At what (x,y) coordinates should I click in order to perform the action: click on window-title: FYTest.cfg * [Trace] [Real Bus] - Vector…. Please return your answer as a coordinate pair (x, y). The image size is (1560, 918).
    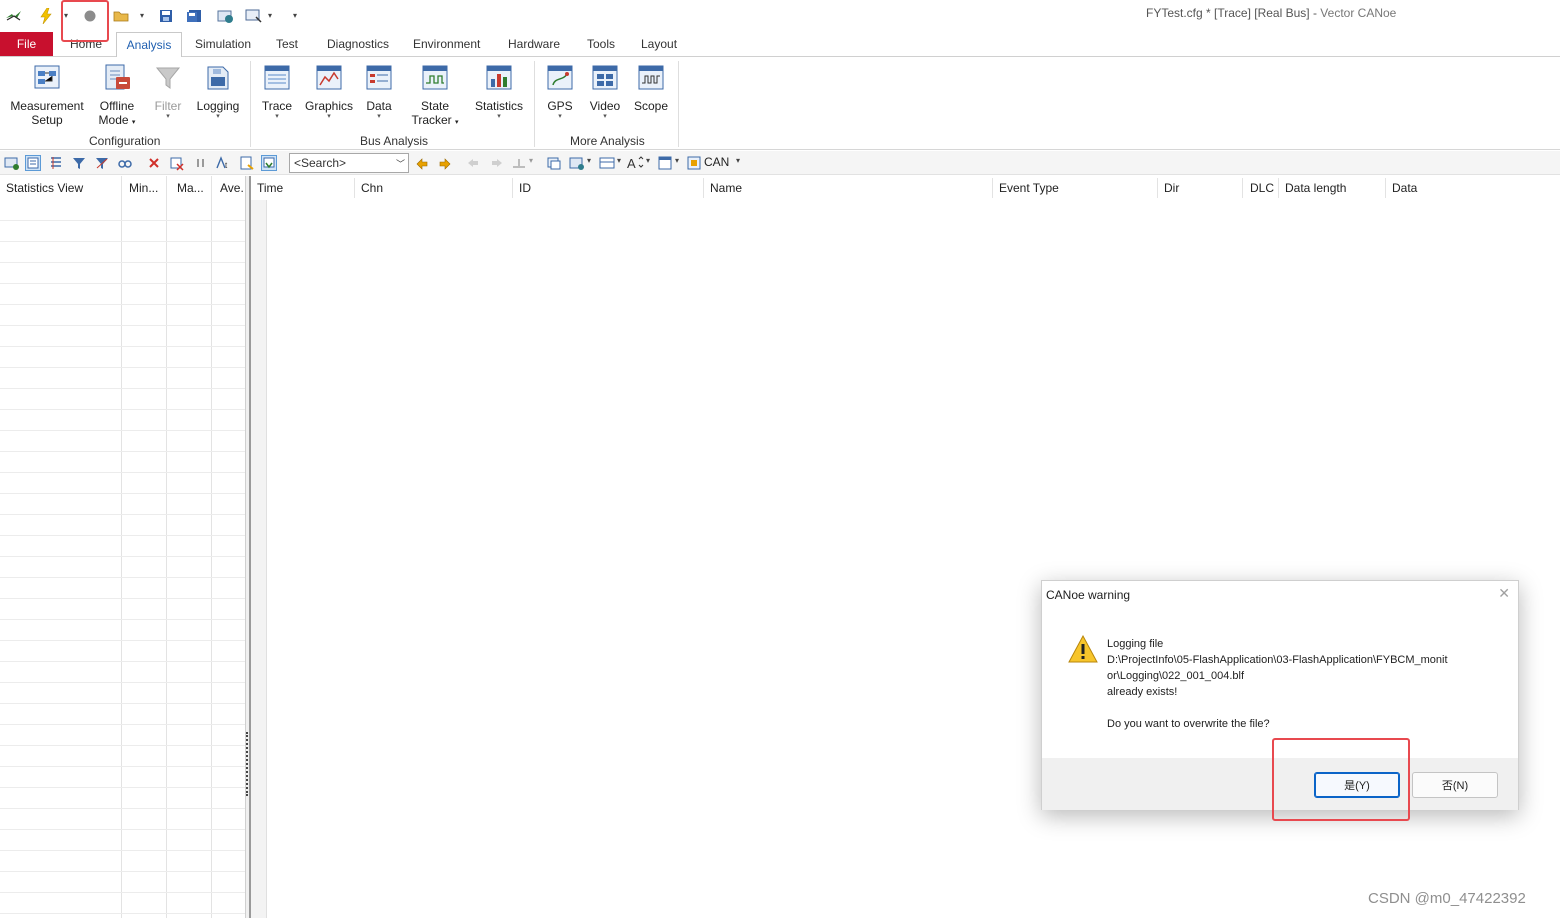
    Looking at the image, I should click on (1271, 13).